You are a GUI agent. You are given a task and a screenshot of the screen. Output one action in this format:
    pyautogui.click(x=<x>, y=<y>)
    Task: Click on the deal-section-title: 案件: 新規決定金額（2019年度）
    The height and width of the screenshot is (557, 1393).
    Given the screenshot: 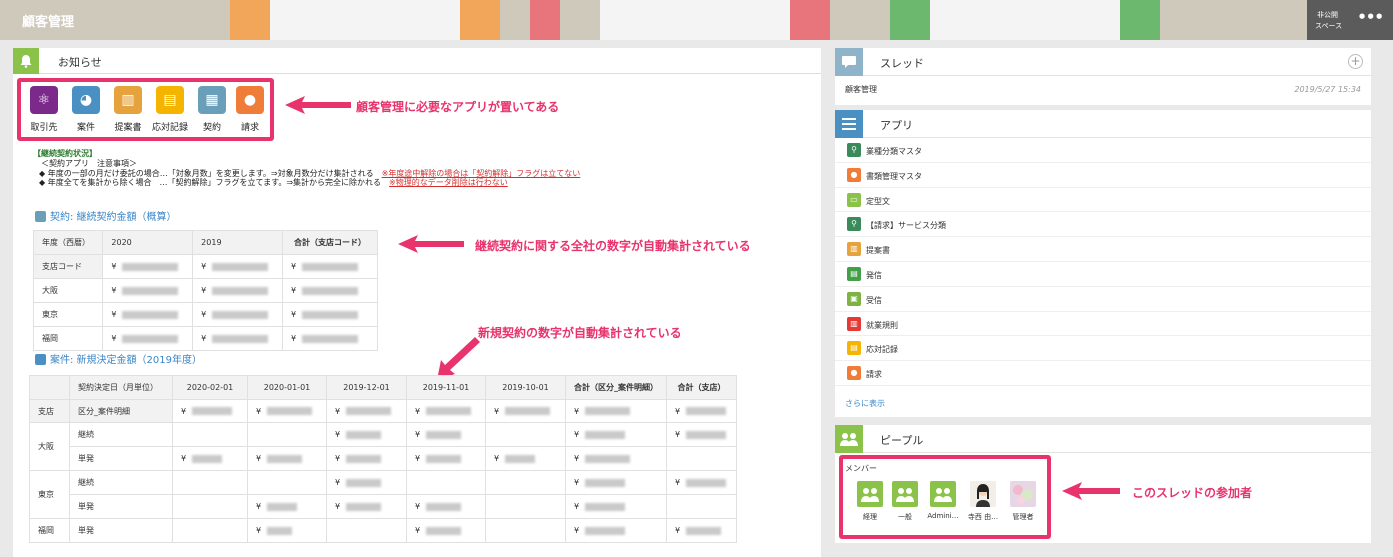 What is the action you would take?
    pyautogui.click(x=118, y=358)
    